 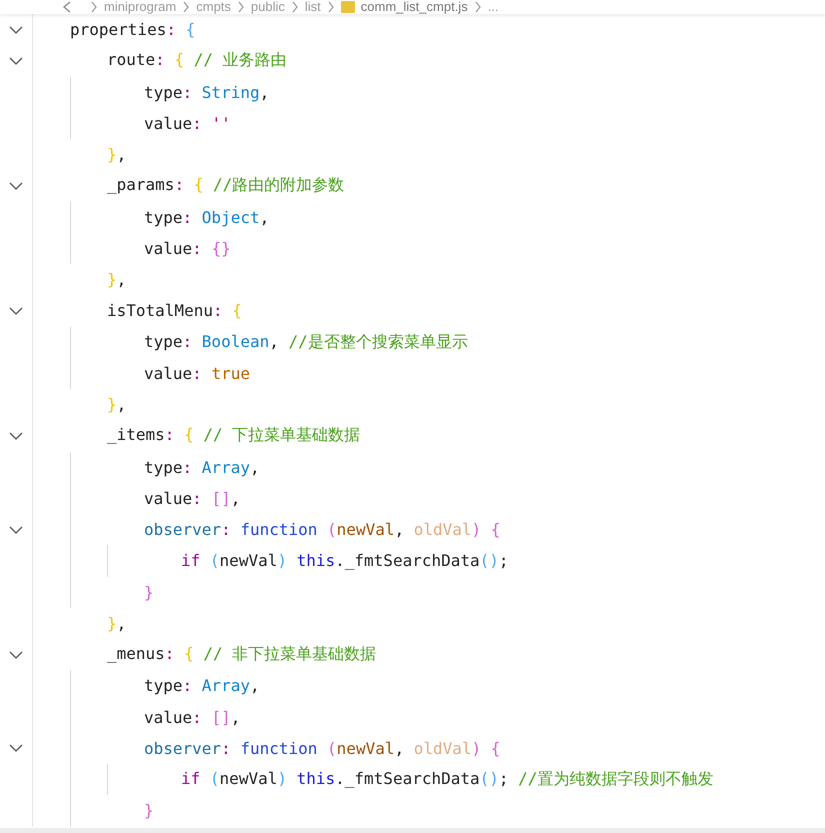 What do you see at coordinates (133, 30) in the screenshot?
I see `code-line: properties: {` at bounding box center [133, 30].